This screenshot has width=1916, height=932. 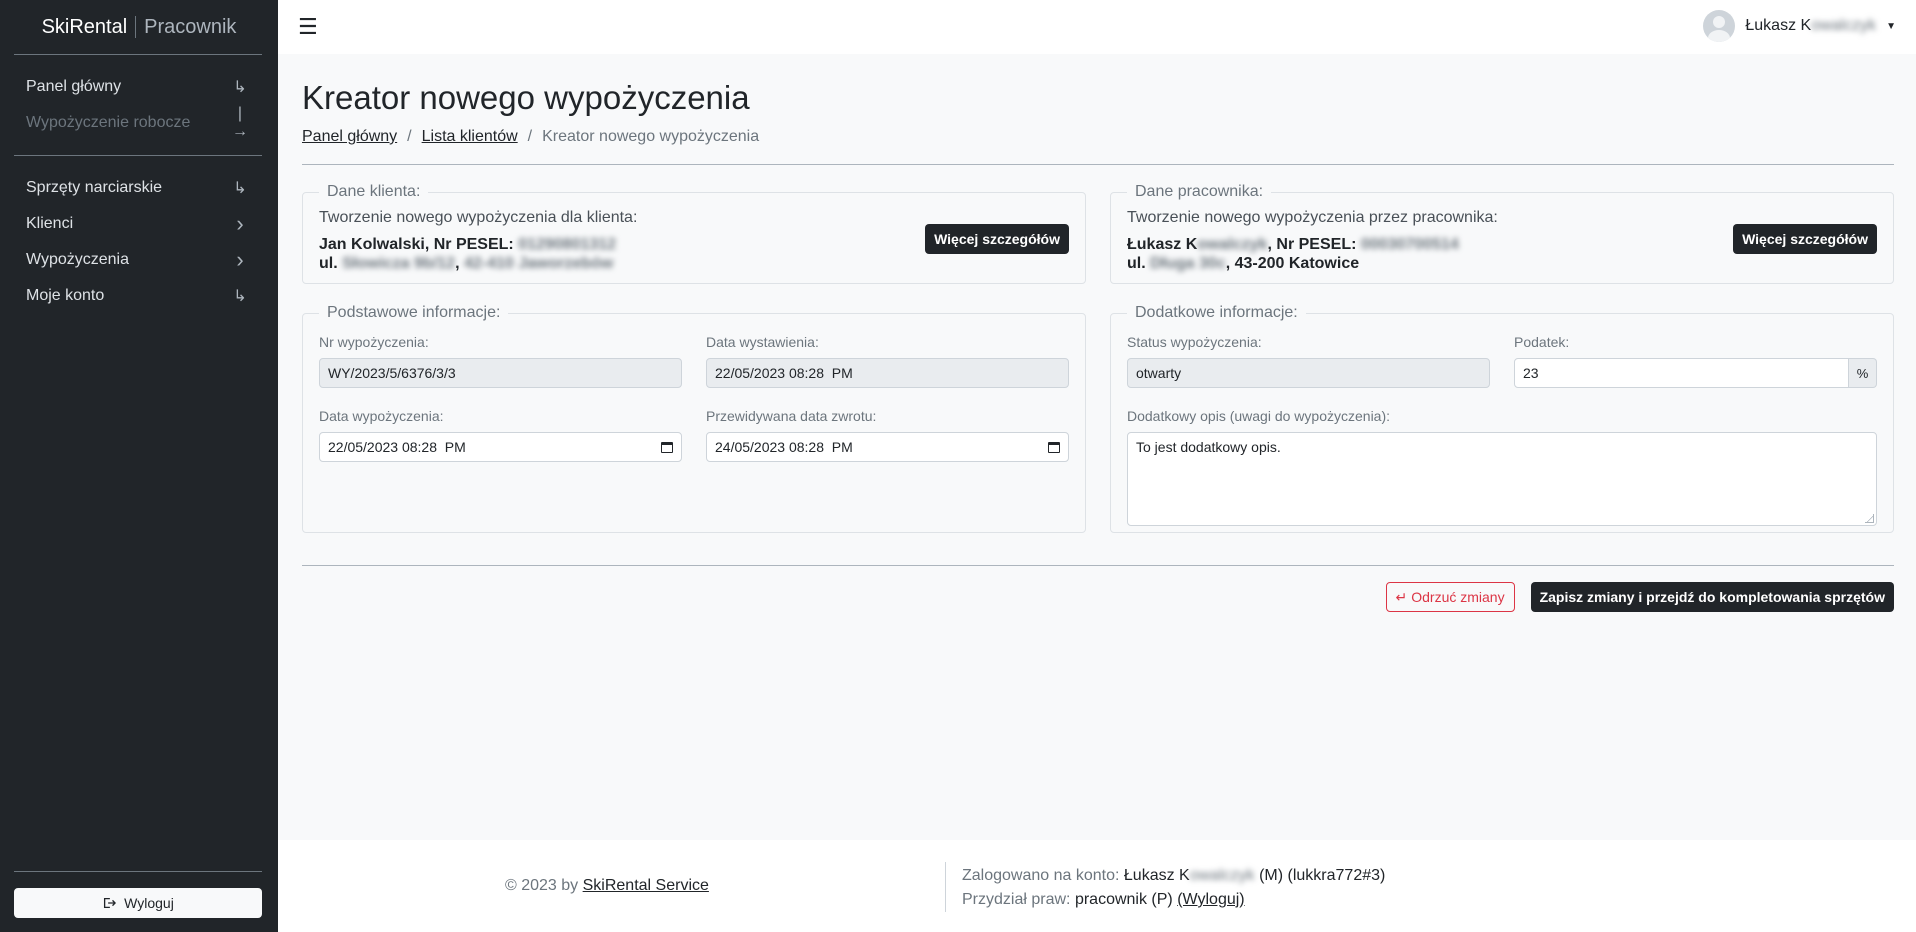 What do you see at coordinates (416, 244) in the screenshot?
I see `client-name: Jan Kolwalski, Nr PESEL:` at bounding box center [416, 244].